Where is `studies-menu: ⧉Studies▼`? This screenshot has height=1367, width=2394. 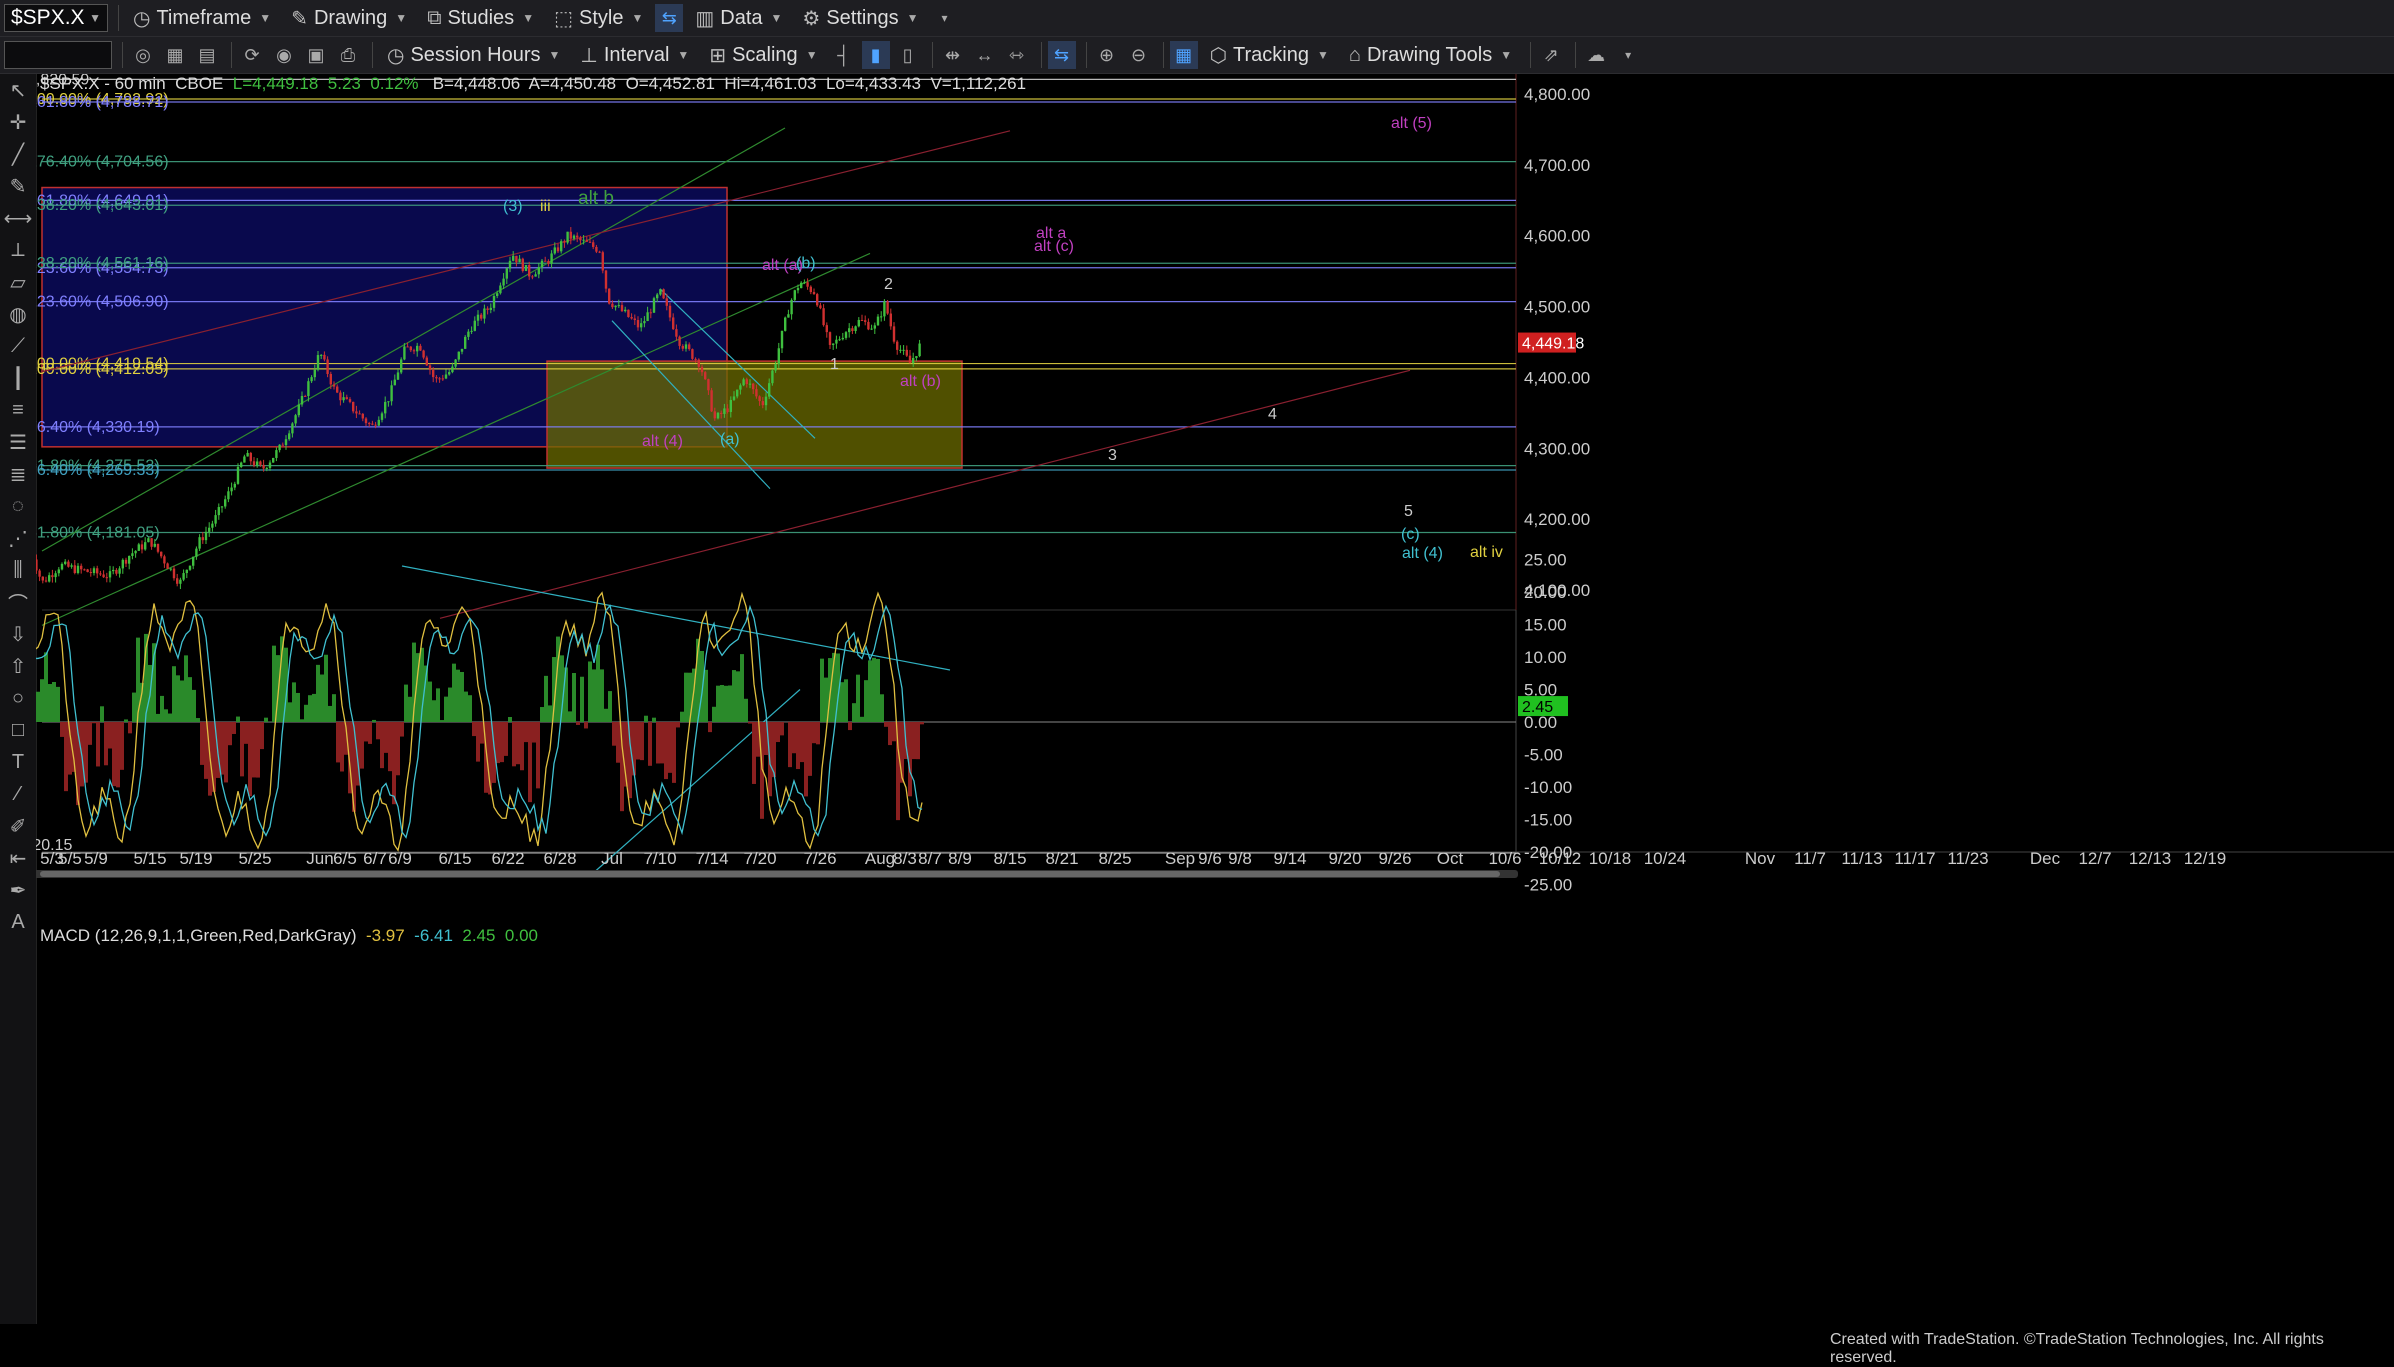 studies-menu: ⧉Studies▼ is located at coordinates (480, 18).